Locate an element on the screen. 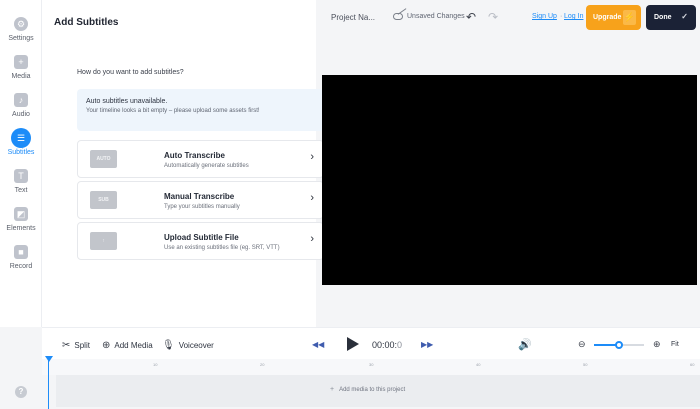 The height and width of the screenshot is (409, 700). rewind-icon: ◀◀ is located at coordinates (318, 344).